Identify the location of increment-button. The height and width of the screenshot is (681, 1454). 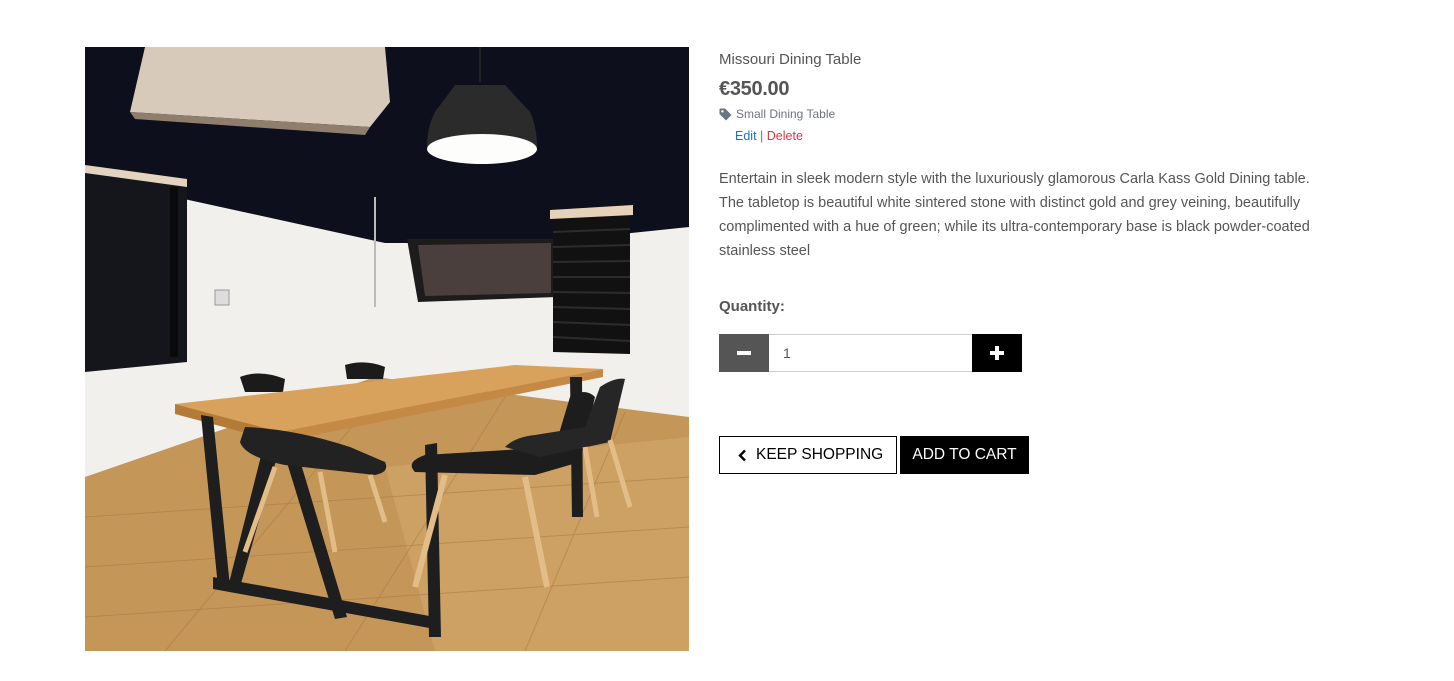
(997, 353).